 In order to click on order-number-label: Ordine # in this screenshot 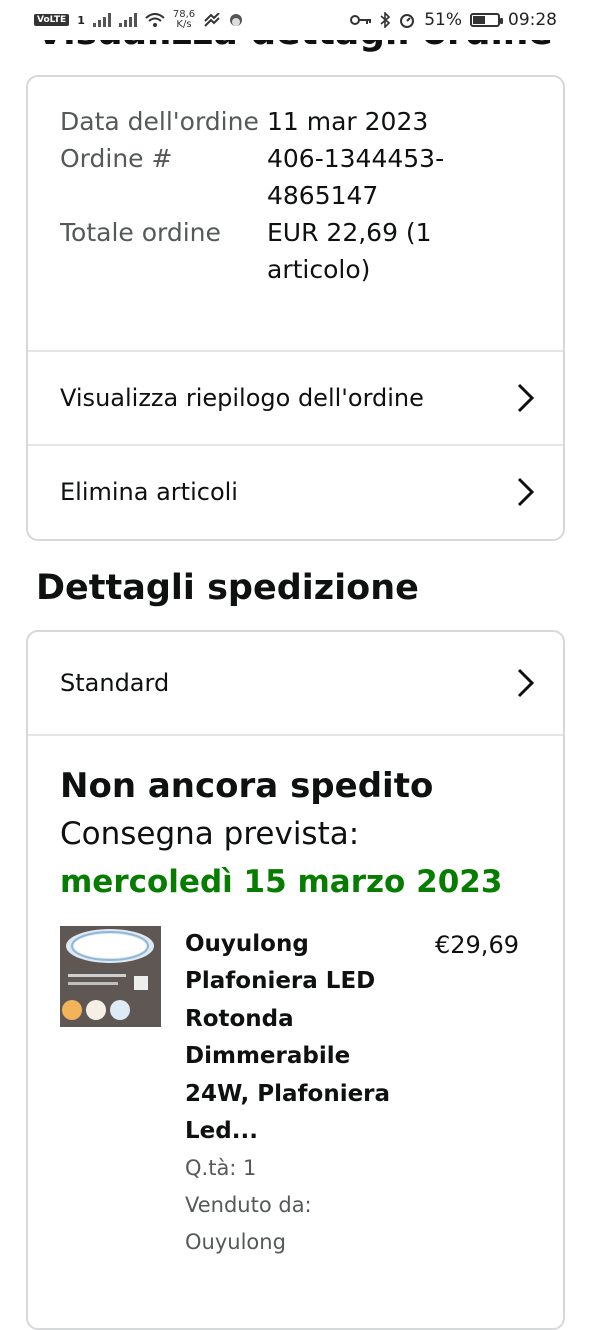, I will do `click(116, 158)`.